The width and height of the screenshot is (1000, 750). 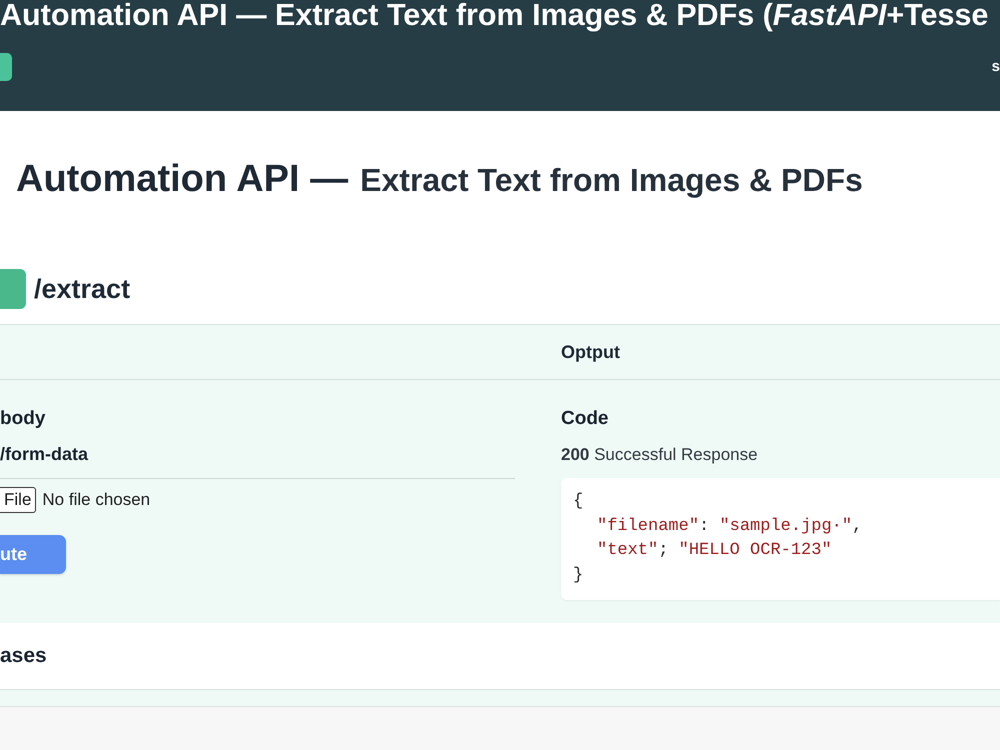 I want to click on logo-tile-icon, so click(x=6, y=67).